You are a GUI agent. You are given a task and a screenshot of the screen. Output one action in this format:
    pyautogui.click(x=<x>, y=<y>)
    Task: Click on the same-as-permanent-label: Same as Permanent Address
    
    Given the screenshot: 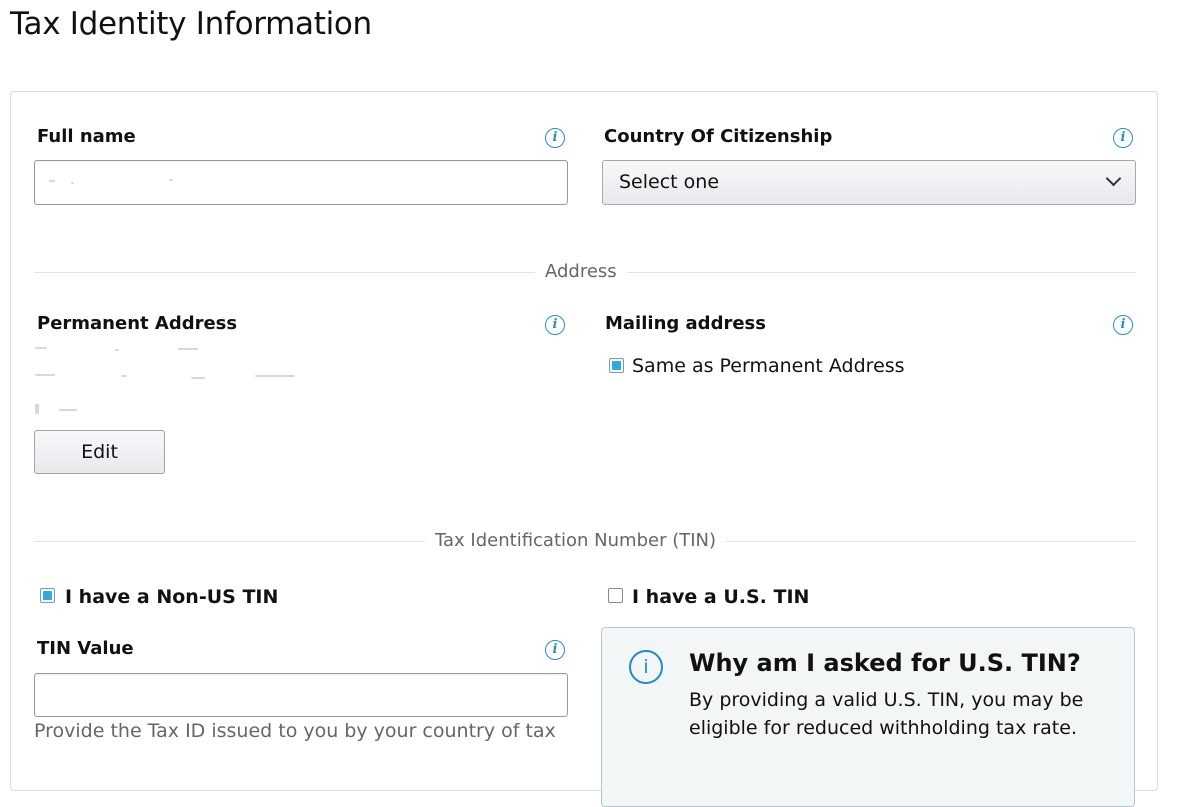 What is the action you would take?
    pyautogui.click(x=768, y=366)
    